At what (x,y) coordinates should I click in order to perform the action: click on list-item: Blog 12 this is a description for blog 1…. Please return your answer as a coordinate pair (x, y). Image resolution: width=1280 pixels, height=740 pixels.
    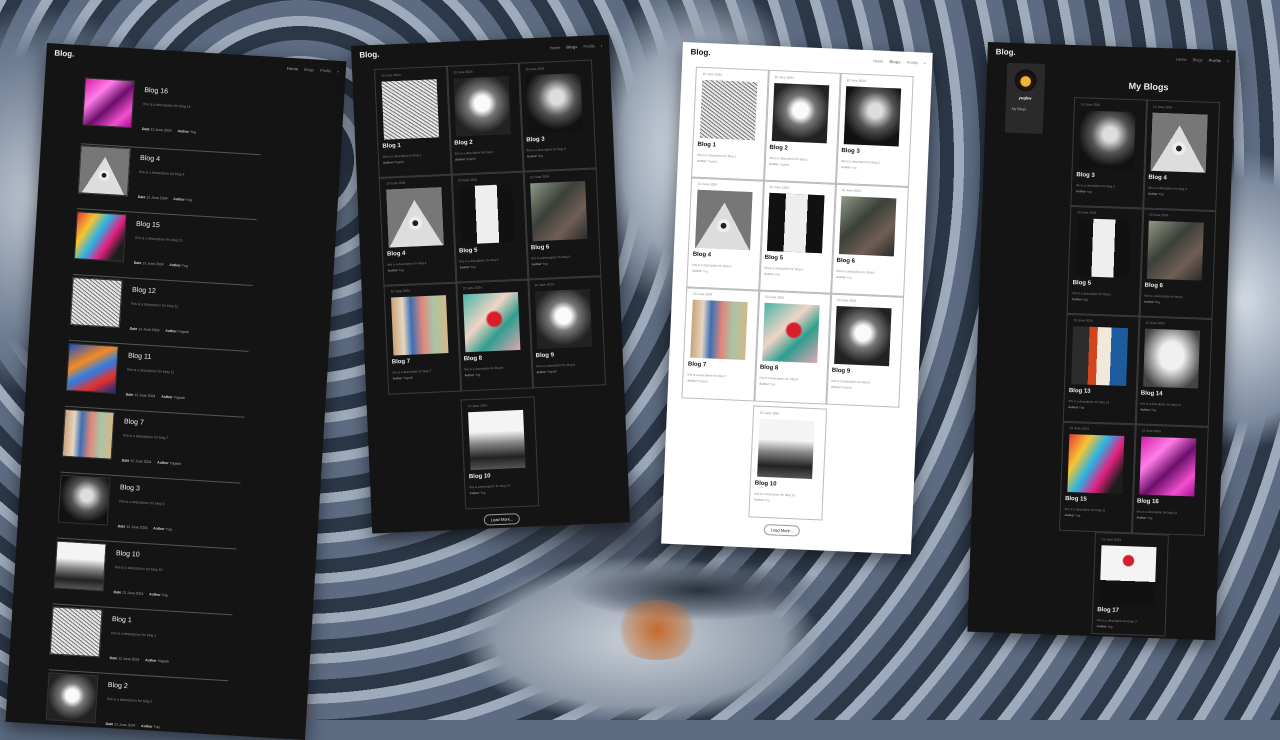
    Looking at the image, I should click on (129, 305).